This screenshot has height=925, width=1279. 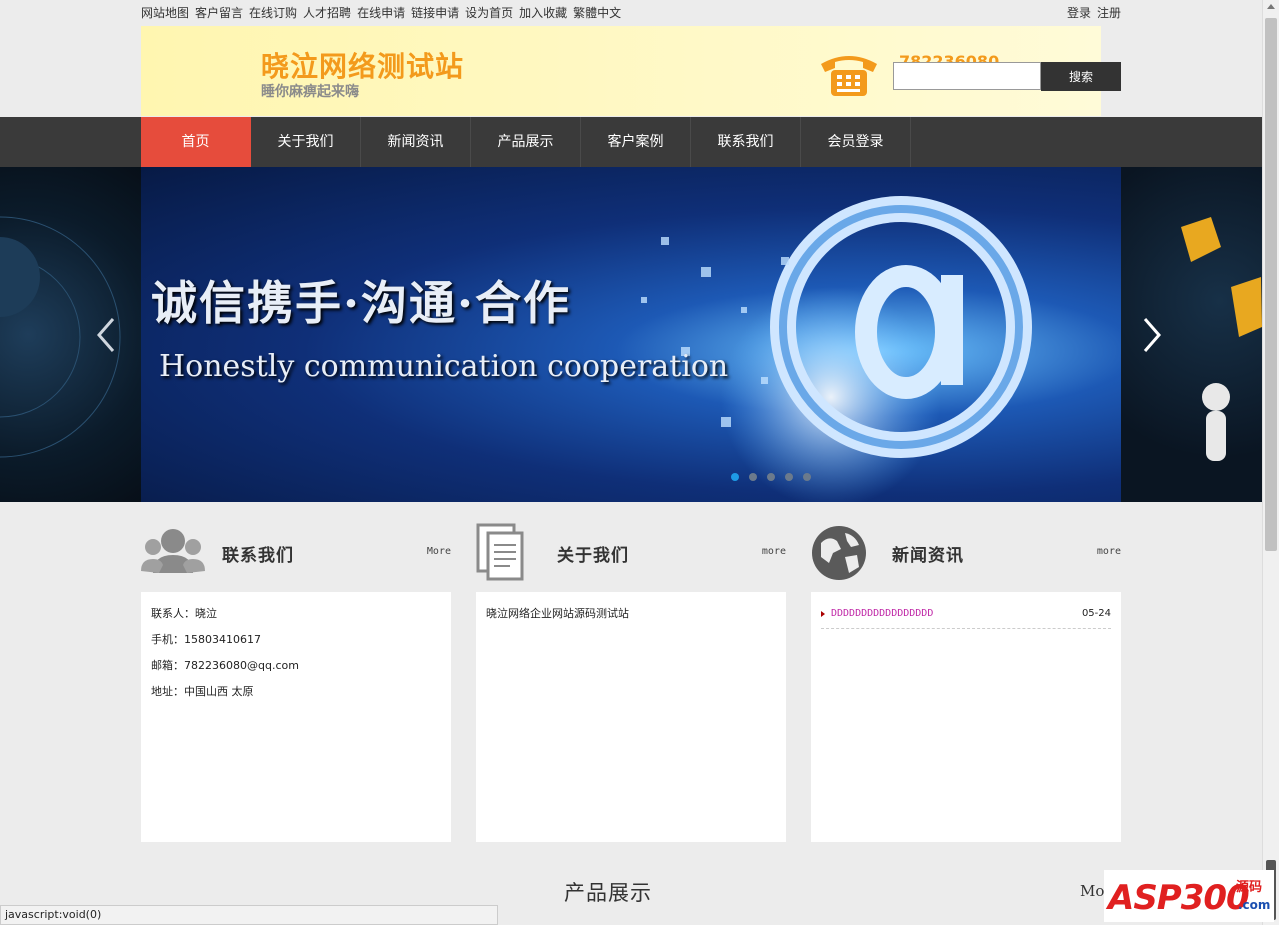 I want to click on people-icon, so click(x=173, y=551).